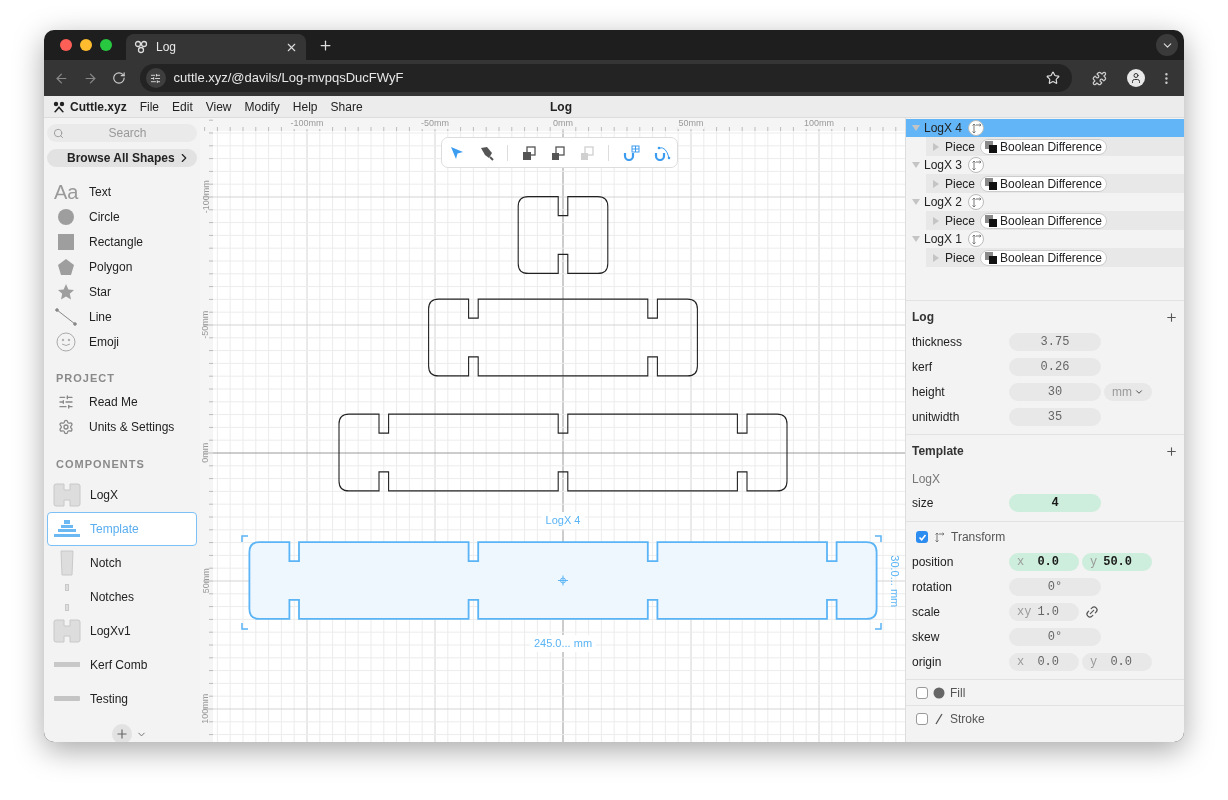  Describe the element at coordinates (1045, 165) in the screenshot. I see `layer-row: LogX 3` at that location.